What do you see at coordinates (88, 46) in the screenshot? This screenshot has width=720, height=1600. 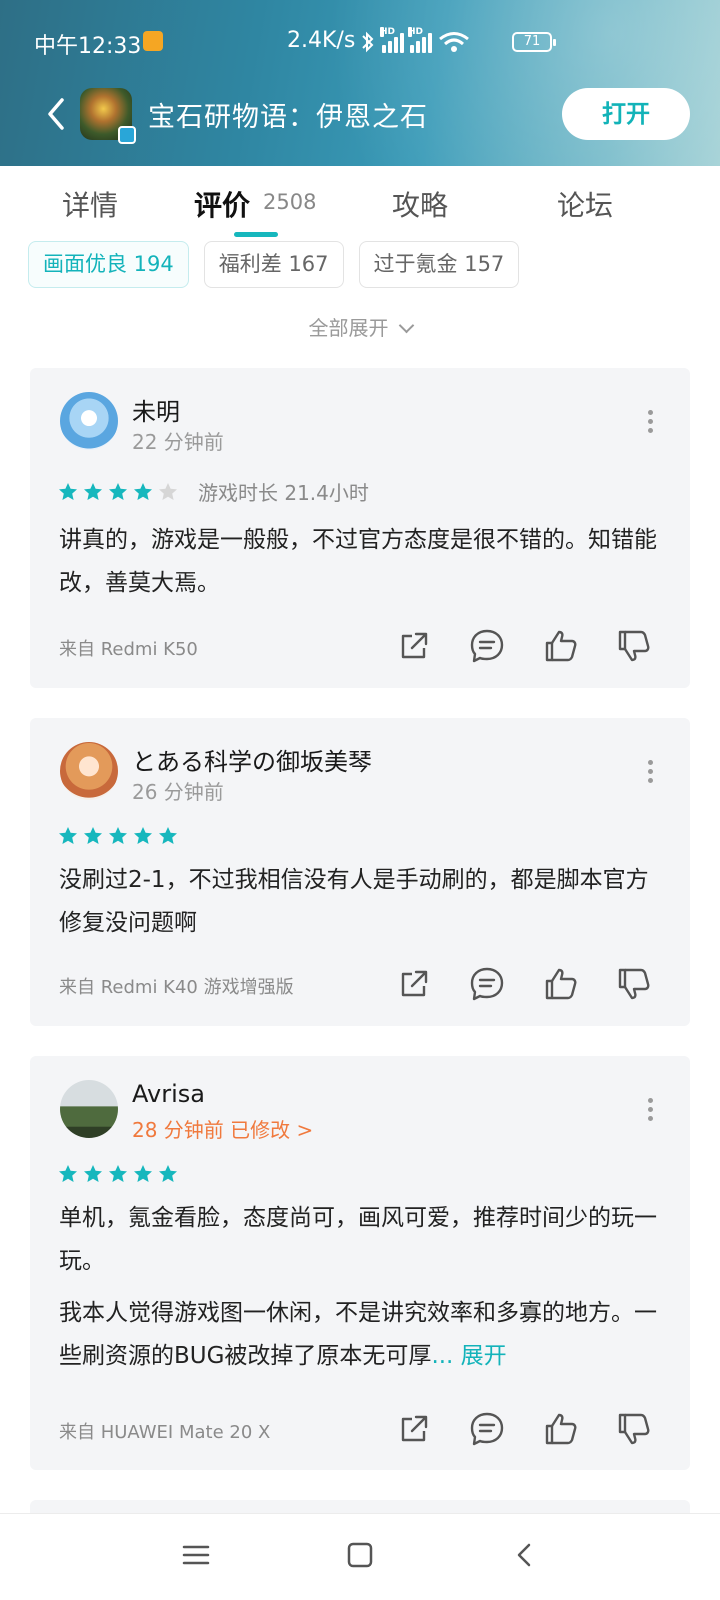 I see `status-time: 中午12:33` at bounding box center [88, 46].